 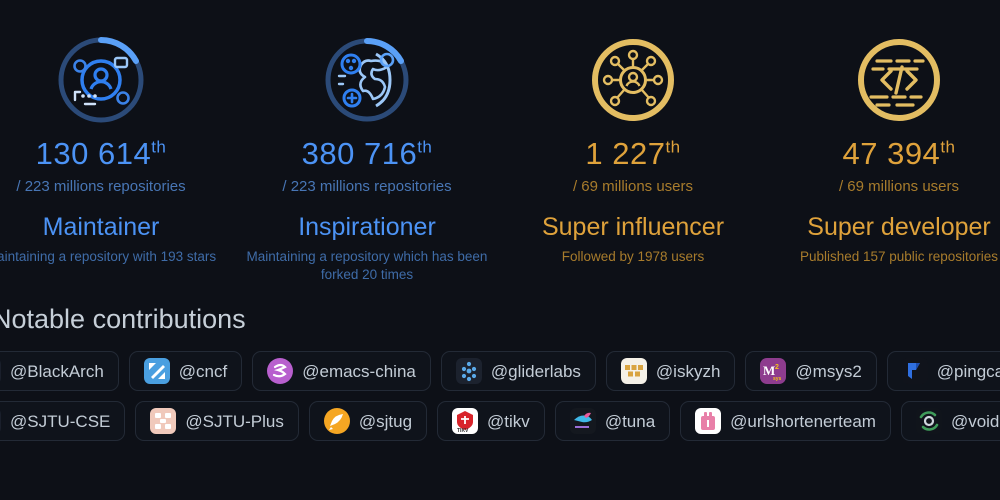 What do you see at coordinates (156, 371) in the screenshot?
I see `cncf-avatar-icon` at bounding box center [156, 371].